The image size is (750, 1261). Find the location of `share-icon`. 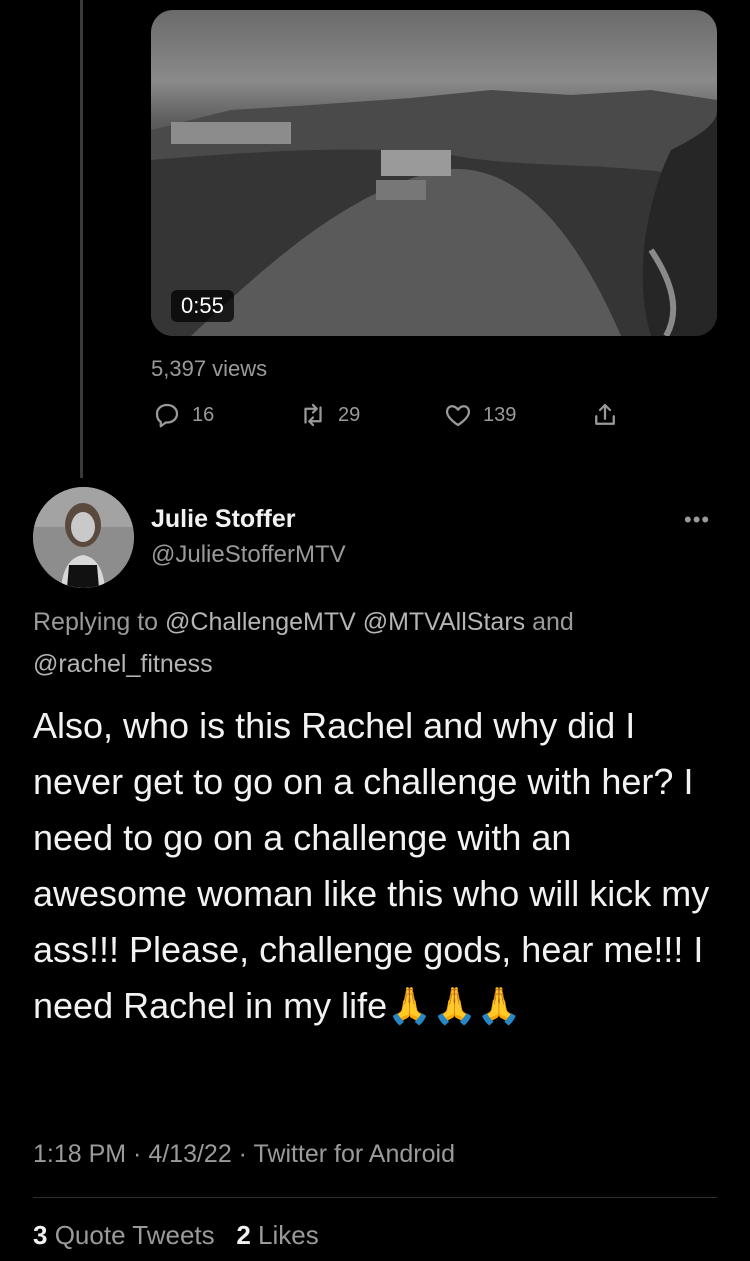

share-icon is located at coordinates (605, 414).